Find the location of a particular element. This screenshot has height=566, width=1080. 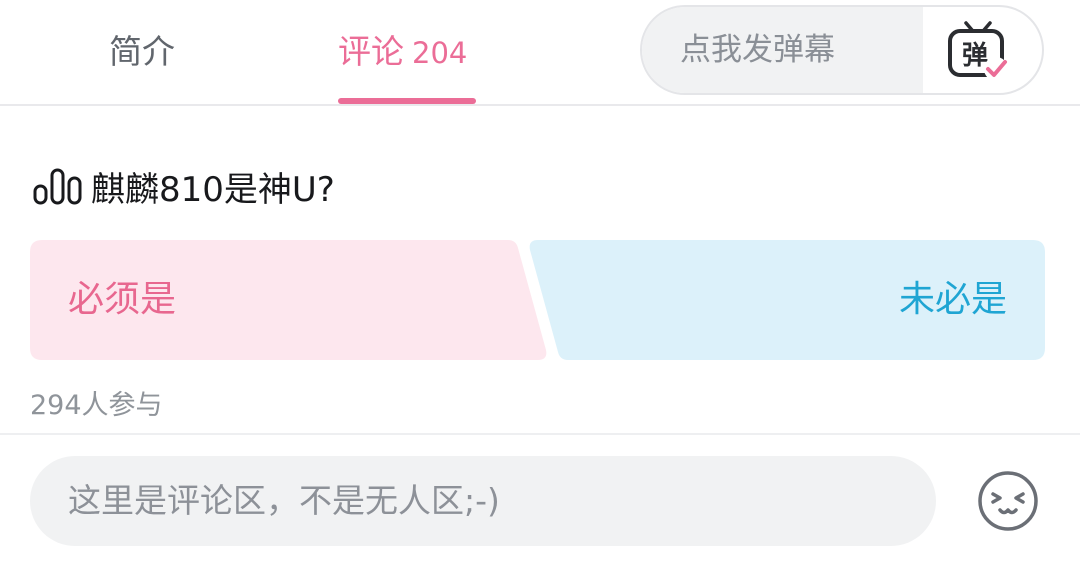

tab-intro-label: 简介 is located at coordinates (142, 51).